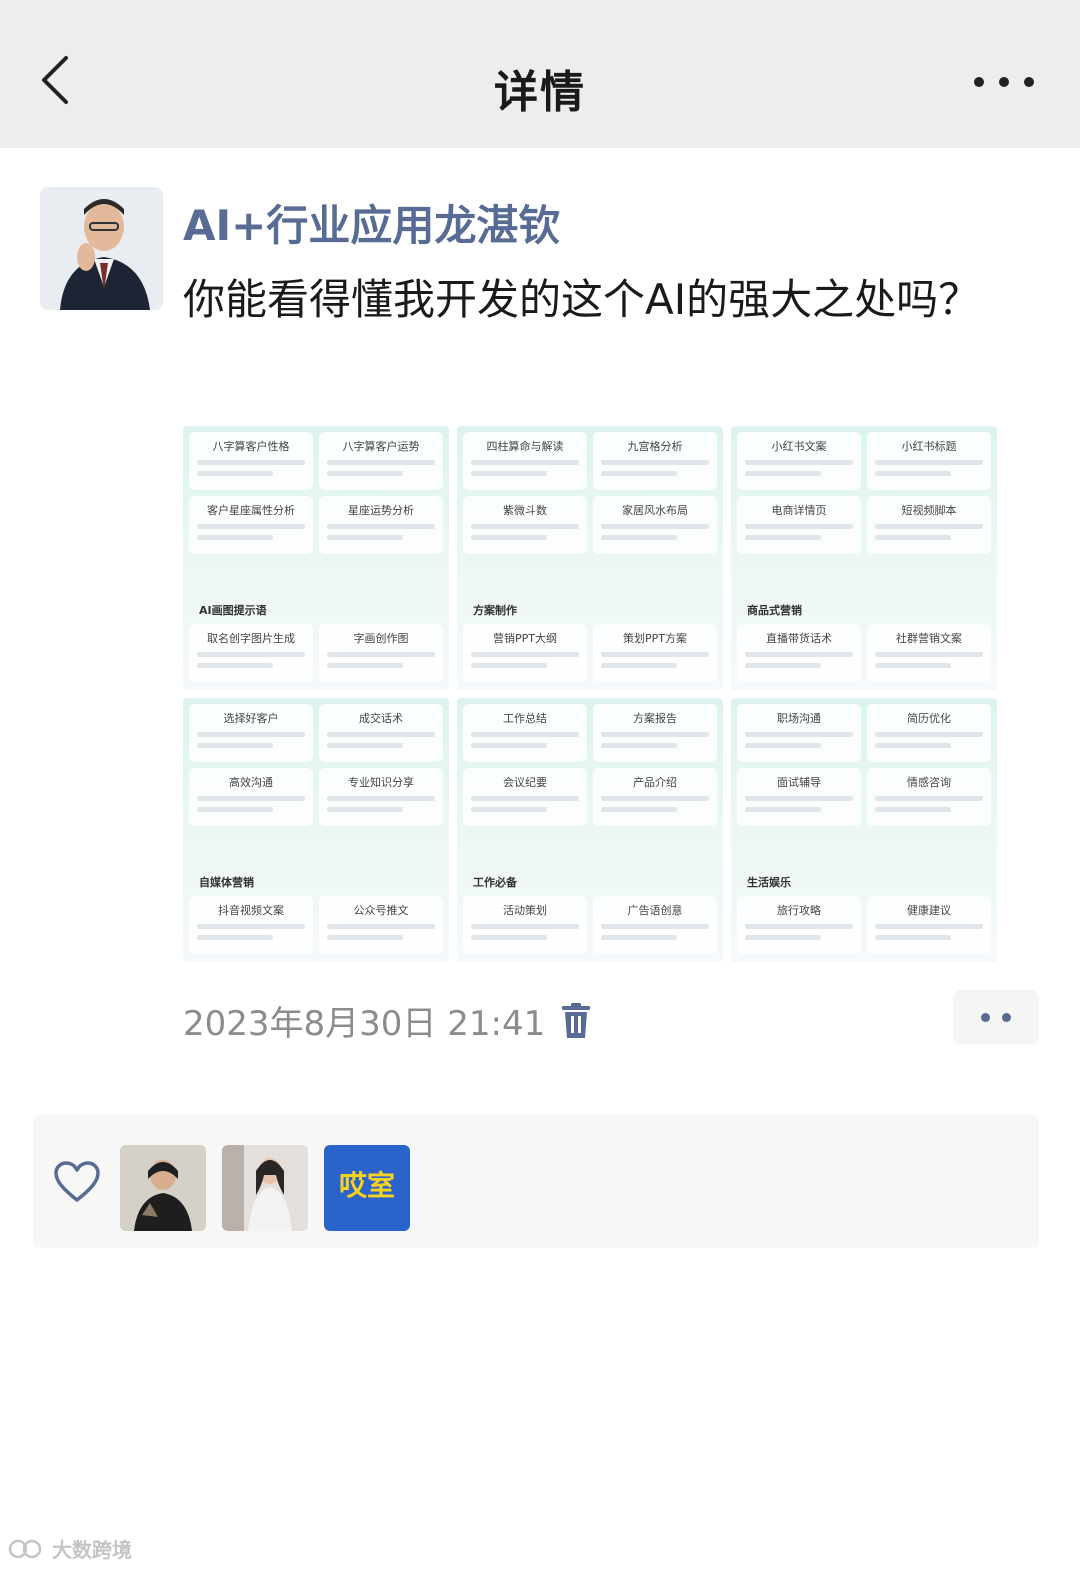 This screenshot has height=1581, width=1080. What do you see at coordinates (799, 733) in the screenshot?
I see `feature-card: 职场沟通` at bounding box center [799, 733].